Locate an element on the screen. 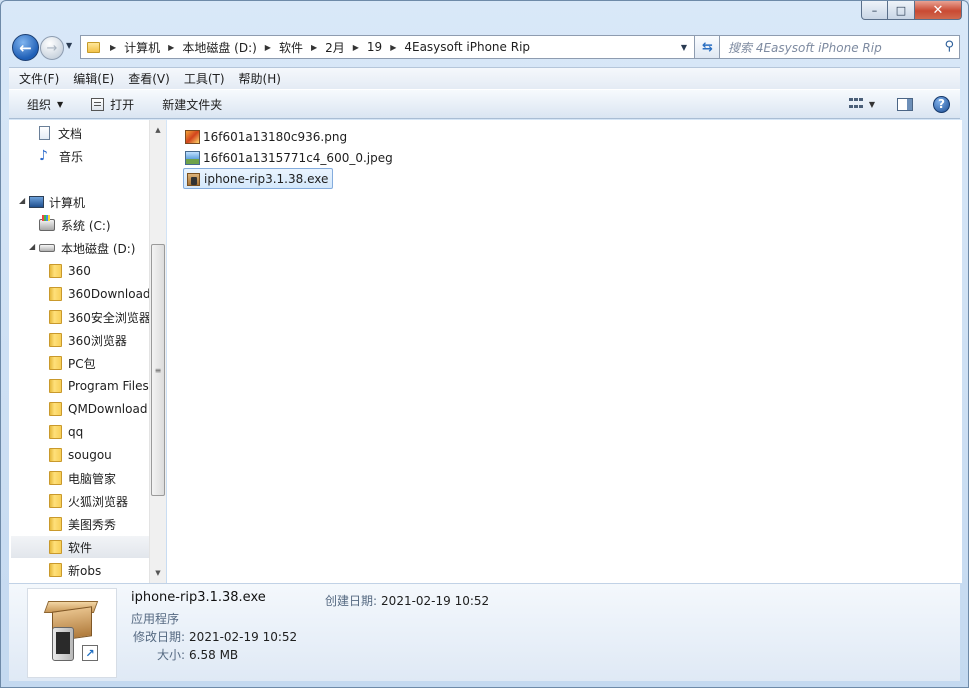  navigation-scrollbar: ▲ ≡ ▼ is located at coordinates (157, 351).